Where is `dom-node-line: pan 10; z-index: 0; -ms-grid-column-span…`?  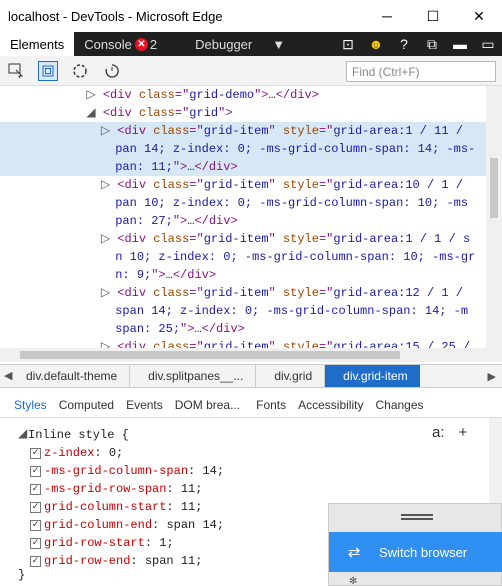 dom-node-line: pan 10; z-index: 0; -ms-grid-column-span… is located at coordinates (243, 203).